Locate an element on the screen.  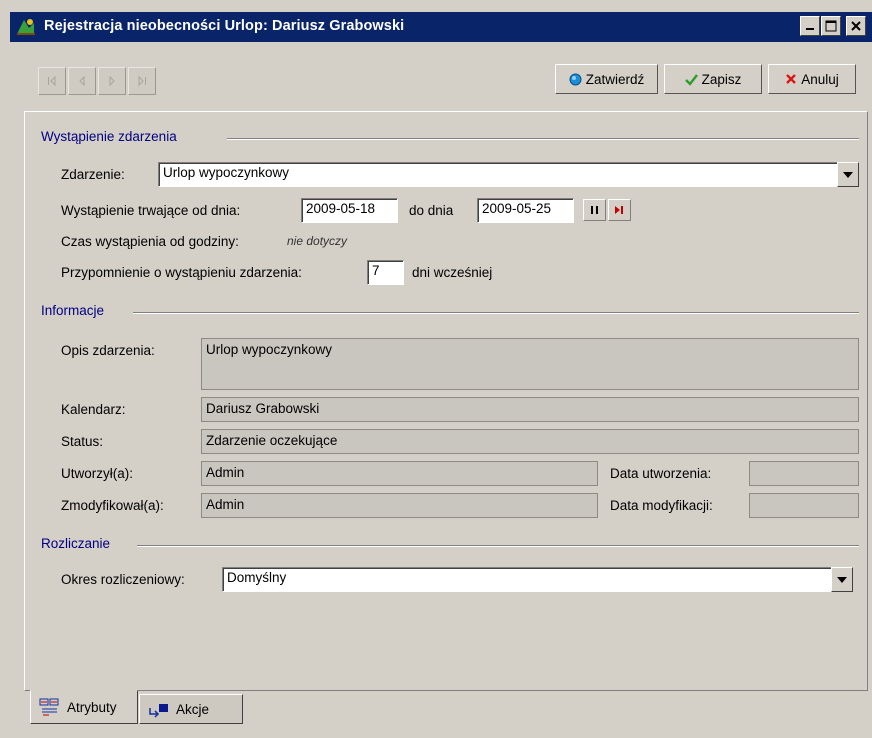
reminder-days-value: 7 is located at coordinates (376, 270).